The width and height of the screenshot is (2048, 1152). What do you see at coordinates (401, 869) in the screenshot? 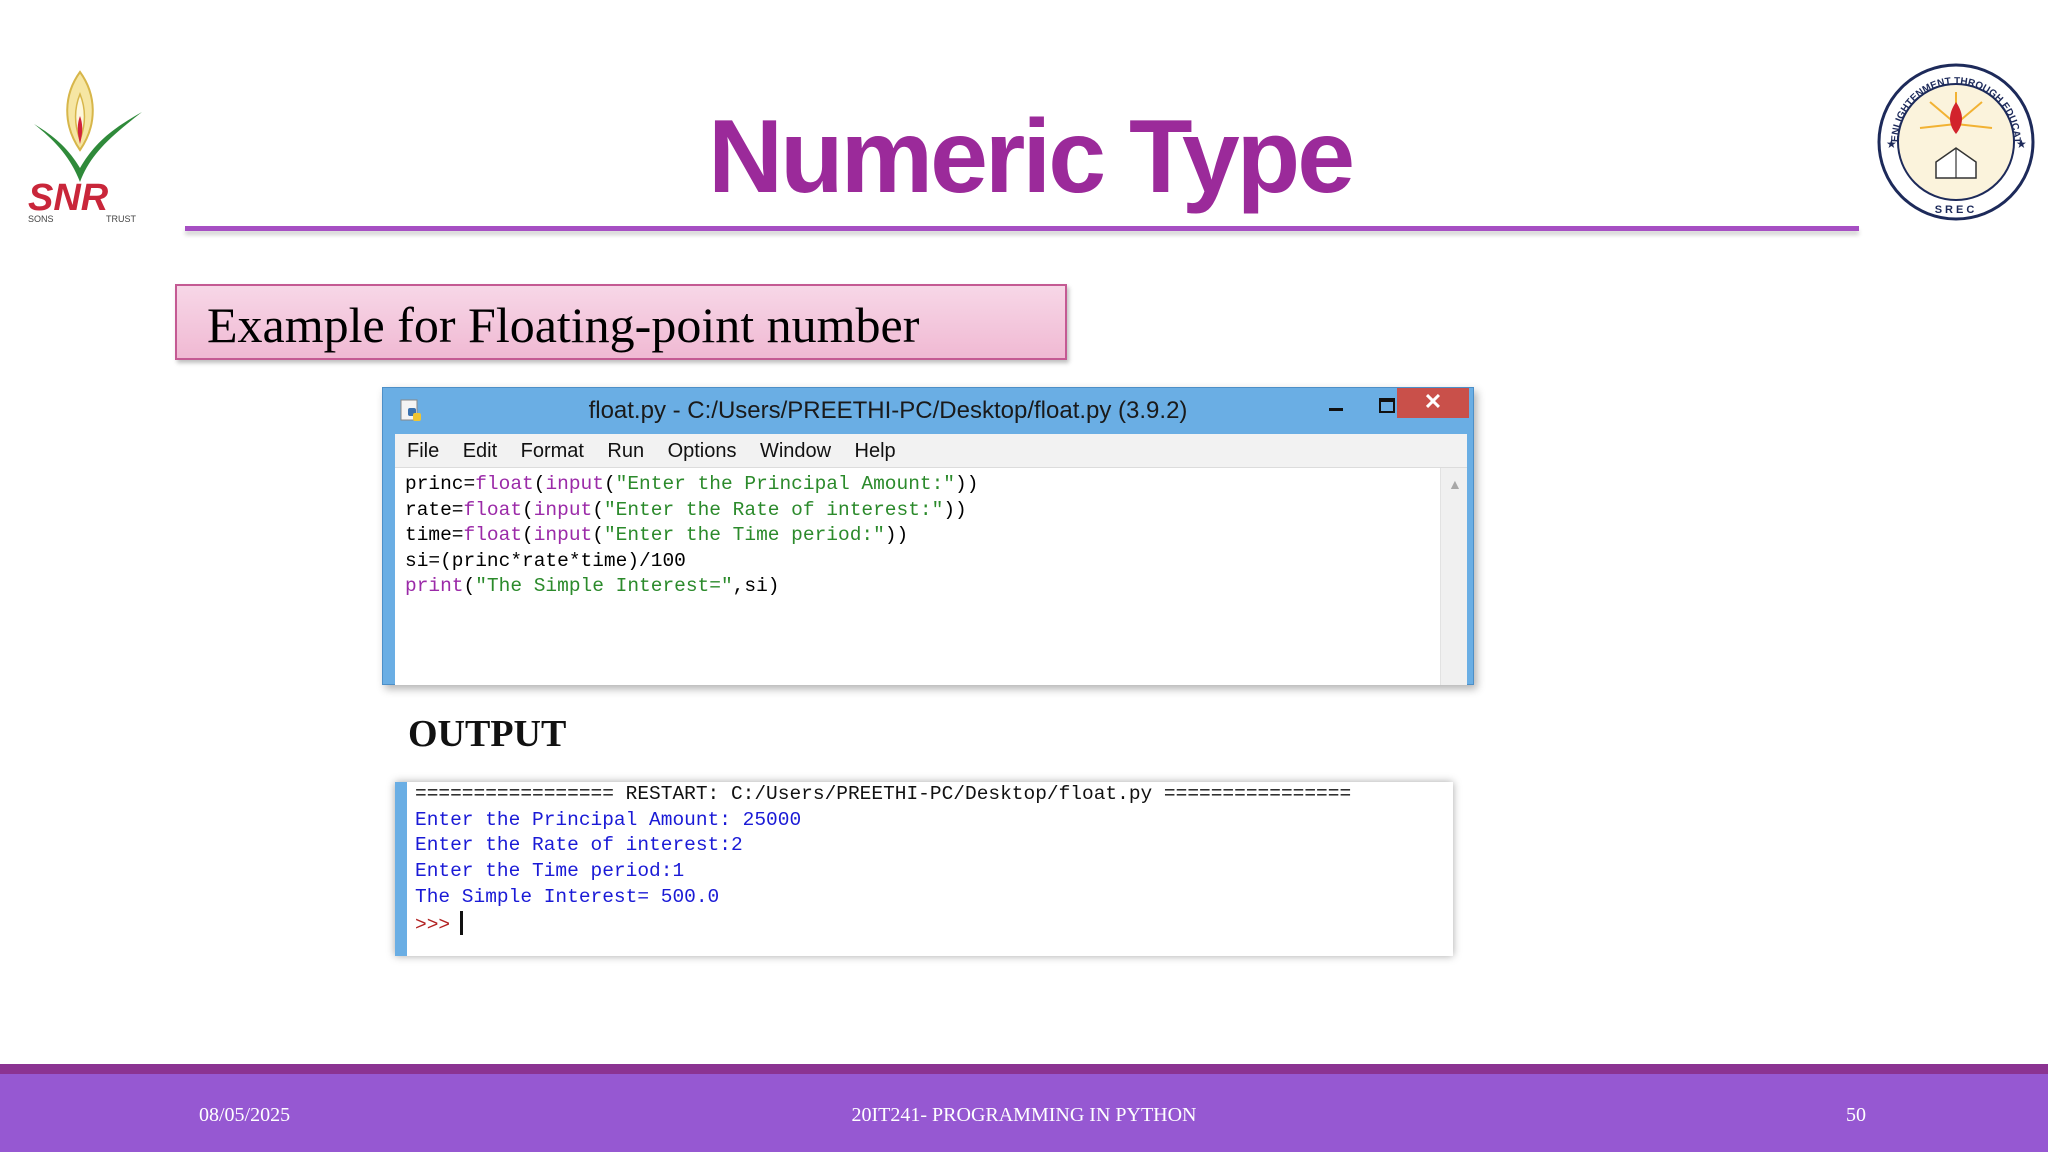
I see `shell-gutter` at bounding box center [401, 869].